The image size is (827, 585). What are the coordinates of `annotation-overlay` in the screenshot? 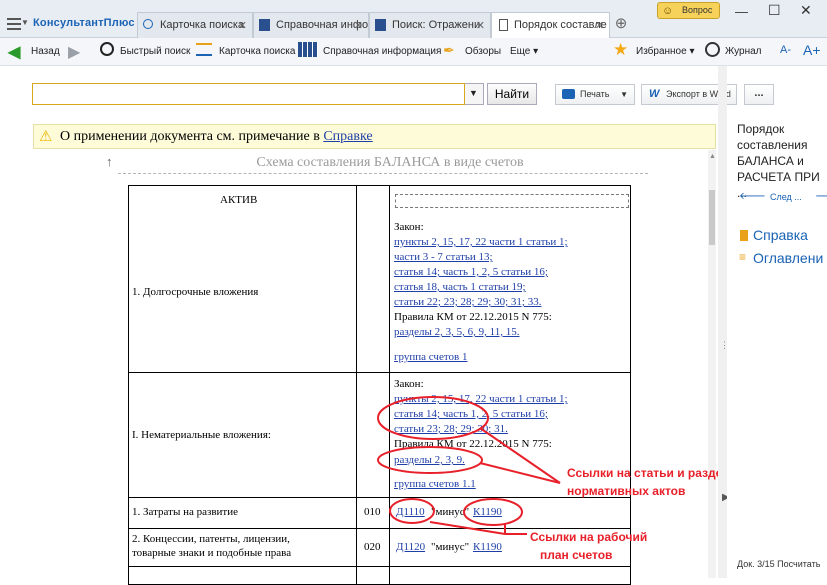 It's located at (469, 465).